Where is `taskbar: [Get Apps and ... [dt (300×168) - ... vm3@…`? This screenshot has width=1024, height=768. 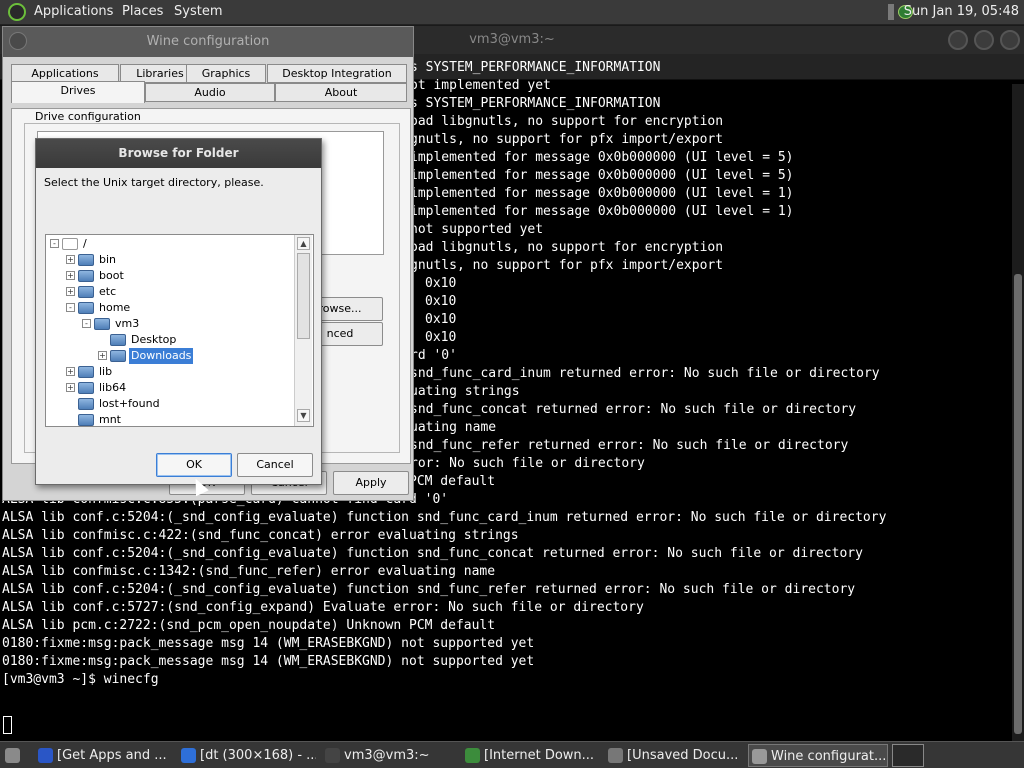
taskbar: [Get Apps and ... [dt (300×168) - ... vm3@… is located at coordinates (512, 754).